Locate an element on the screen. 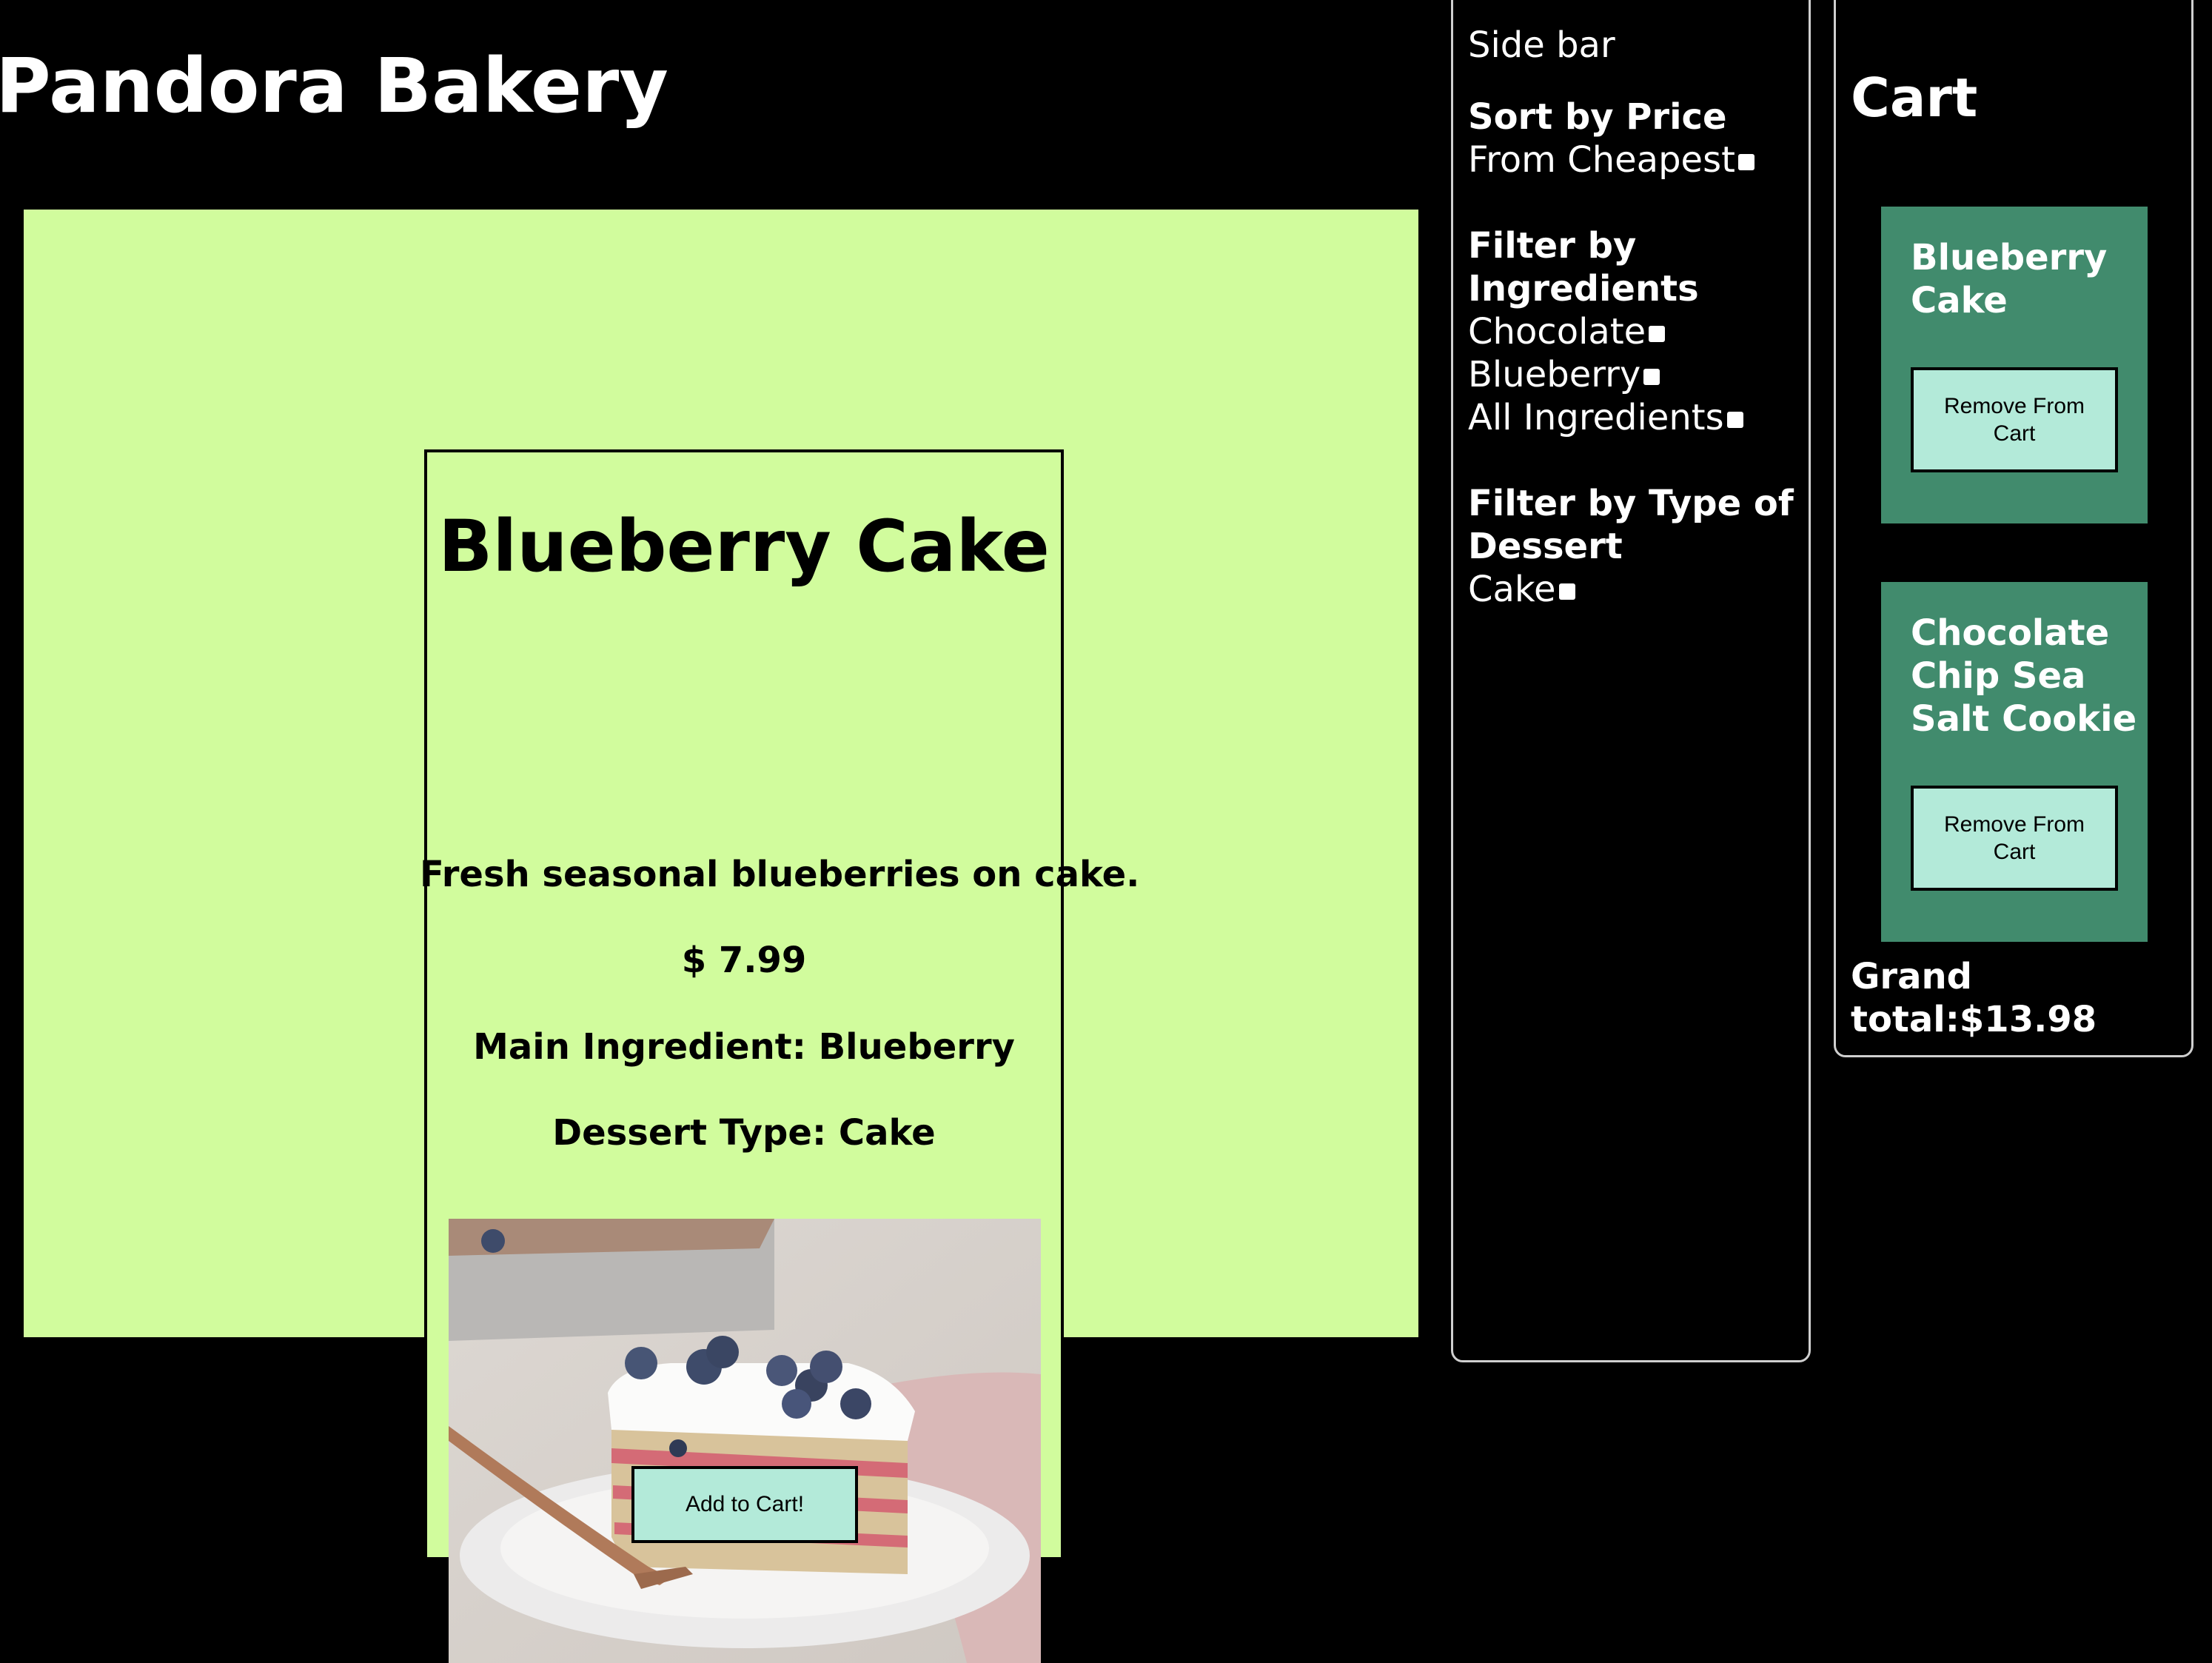  sort-cheapest-checkbox is located at coordinates (1745, 162).